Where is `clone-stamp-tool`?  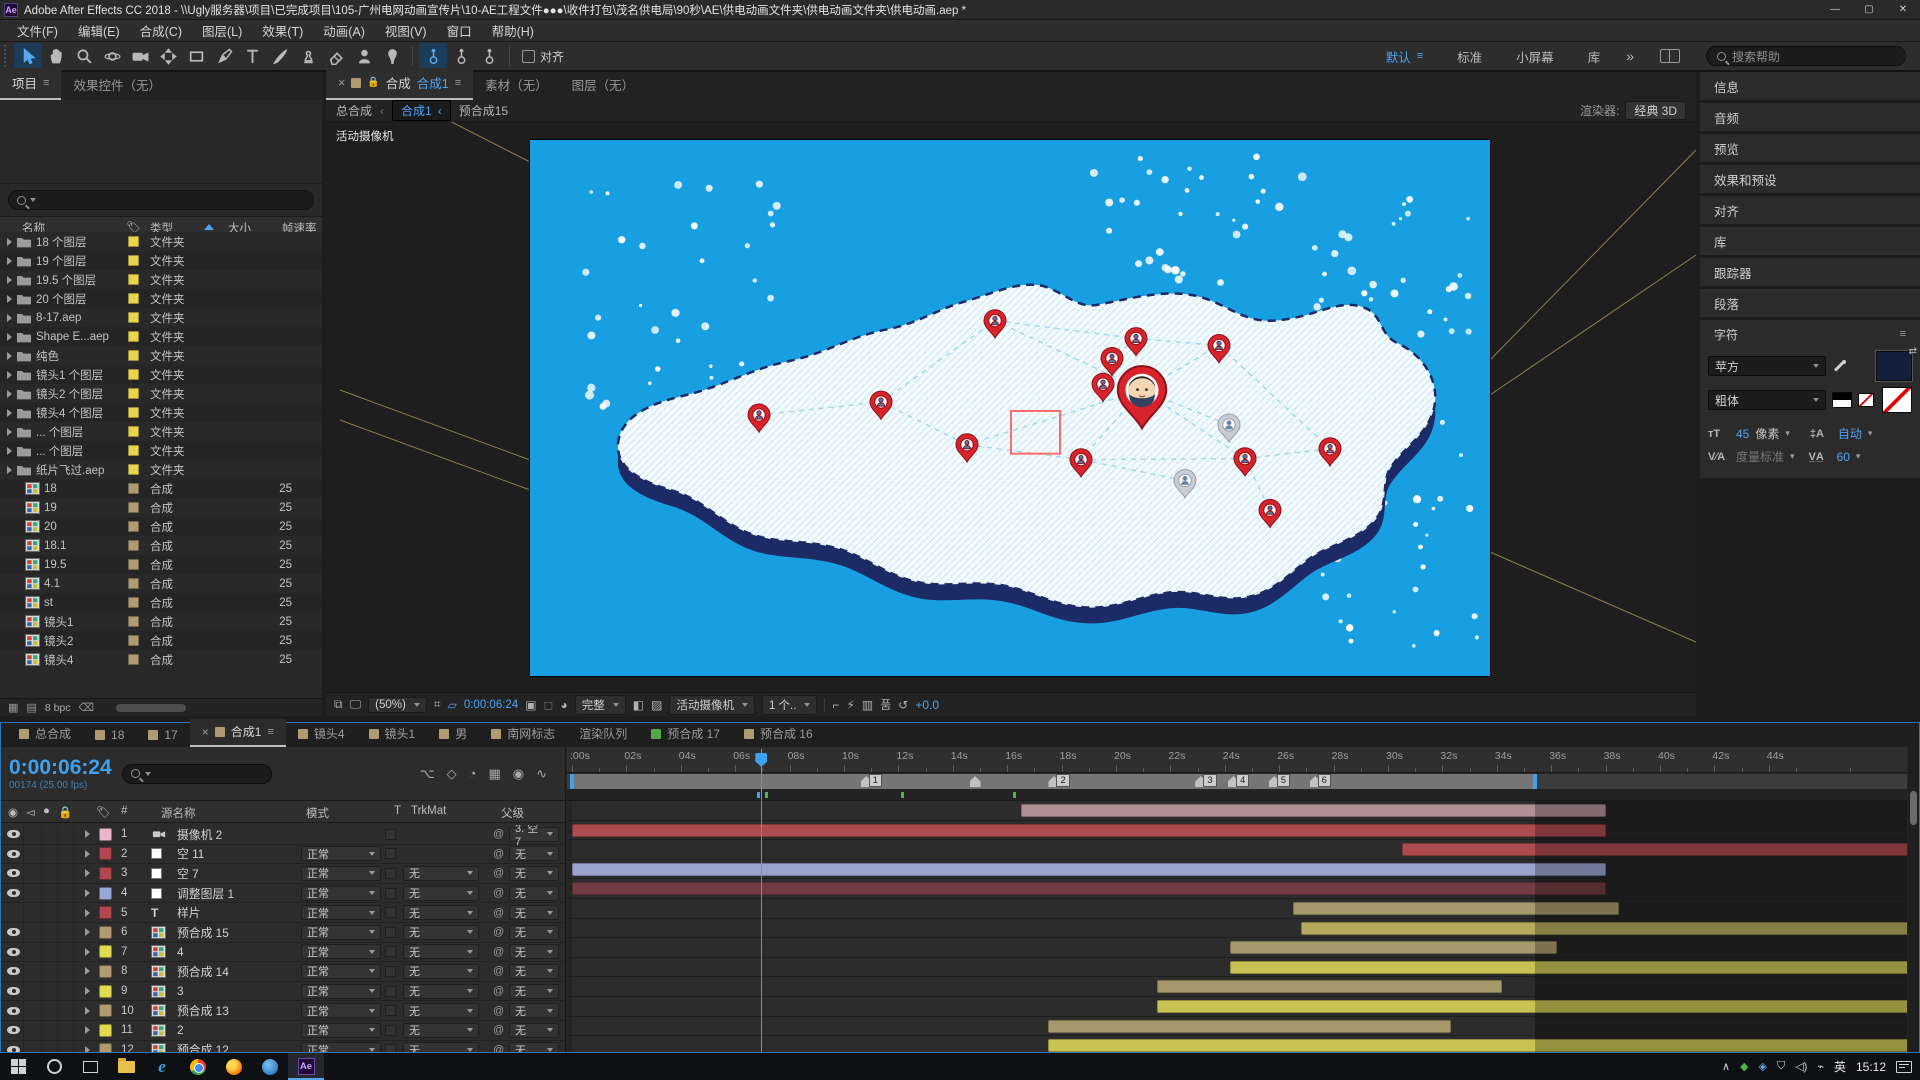
clone-stamp-tool is located at coordinates (308, 56).